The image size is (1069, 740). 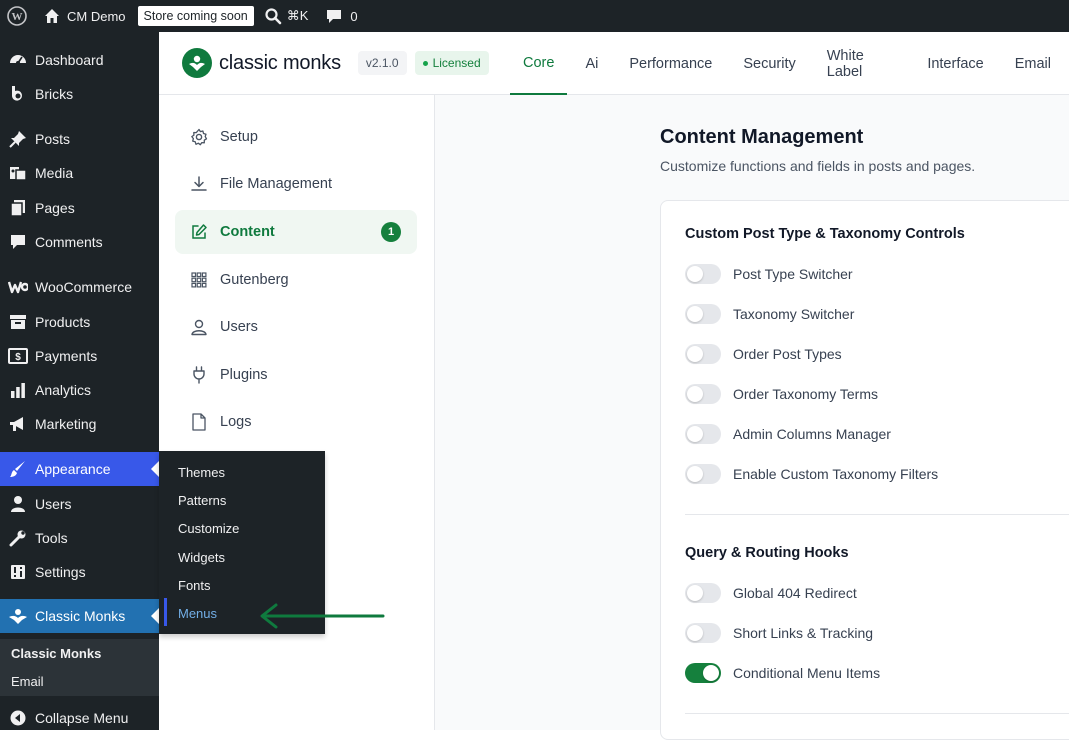 I want to click on menu-woocommerce: WooCommerce, so click(x=79, y=287).